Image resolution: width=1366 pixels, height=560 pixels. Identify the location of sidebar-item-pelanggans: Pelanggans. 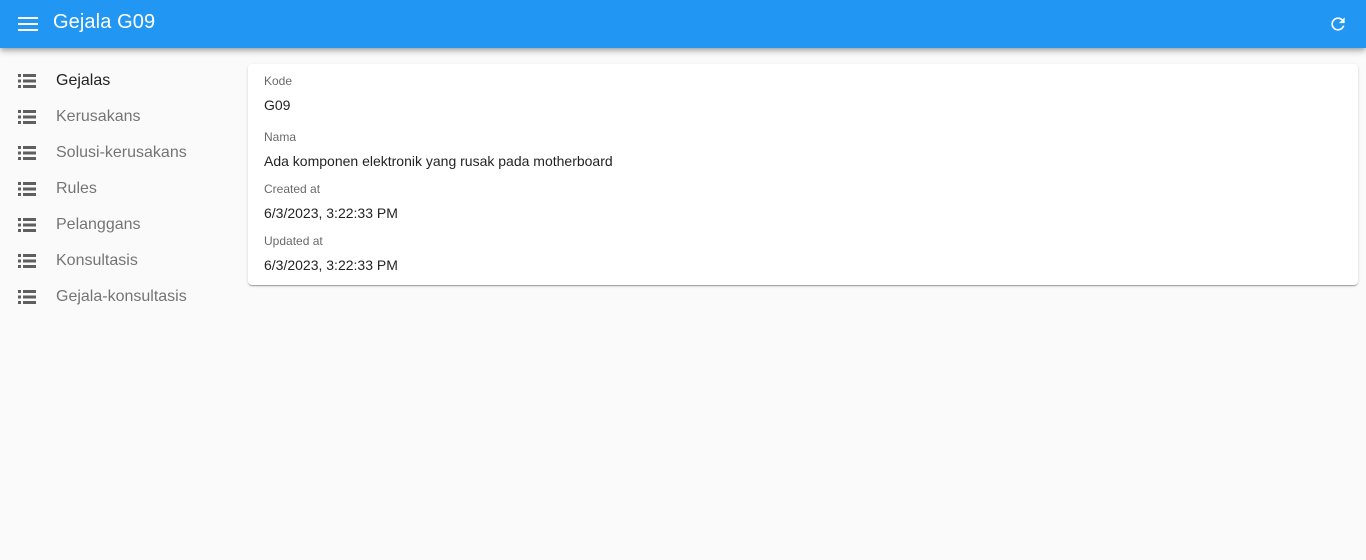
(120, 225).